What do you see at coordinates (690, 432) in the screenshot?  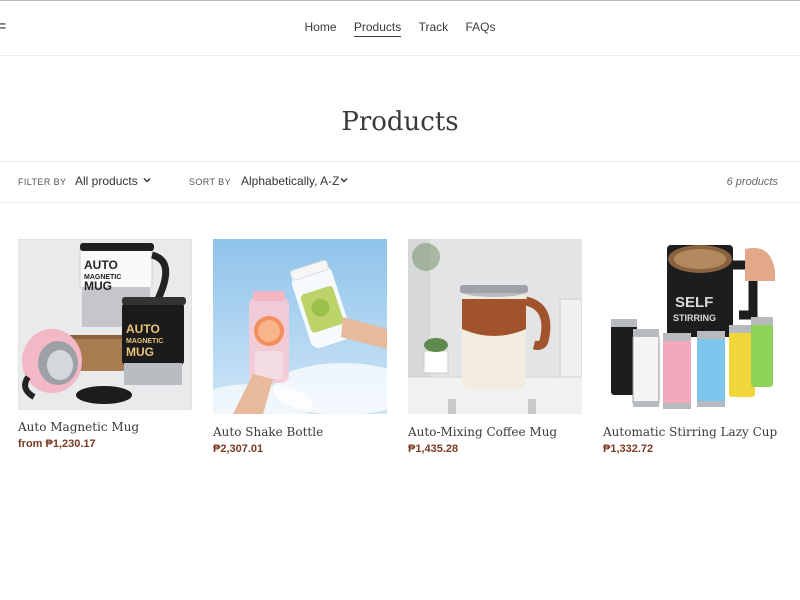 I see `product-title: Automatic Stirring Lazy Cup` at bounding box center [690, 432].